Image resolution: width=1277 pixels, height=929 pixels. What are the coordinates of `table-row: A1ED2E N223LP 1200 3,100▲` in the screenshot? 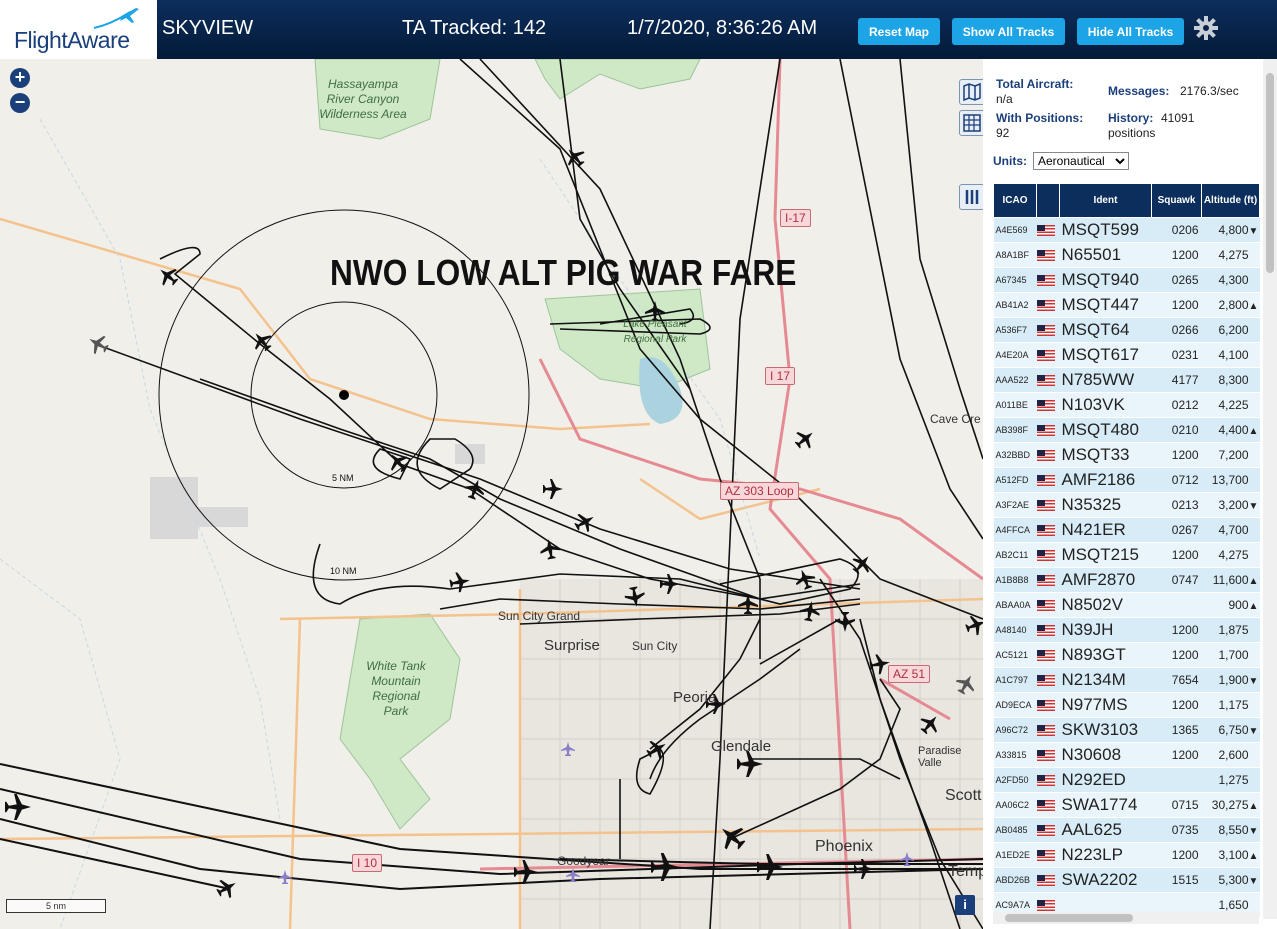 It's located at (1126, 855).